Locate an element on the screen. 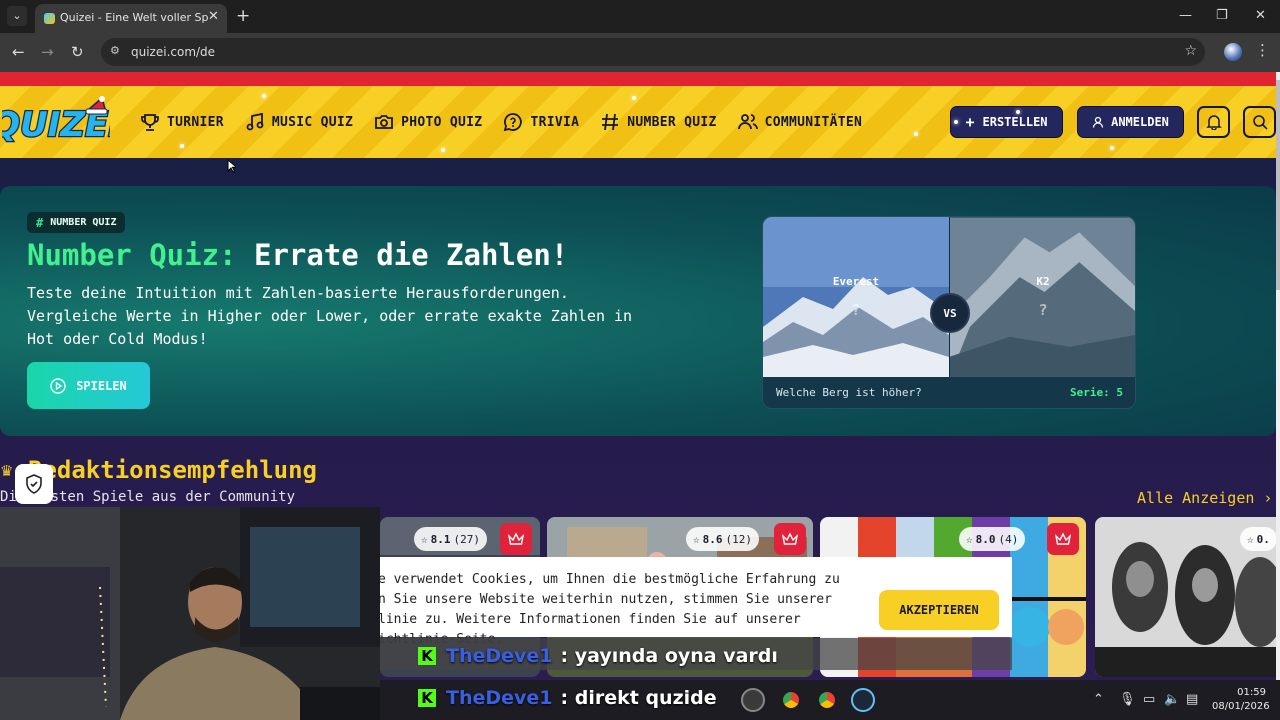 The width and height of the screenshot is (1280, 720). rating-count: (4) is located at coordinates (1008, 539).